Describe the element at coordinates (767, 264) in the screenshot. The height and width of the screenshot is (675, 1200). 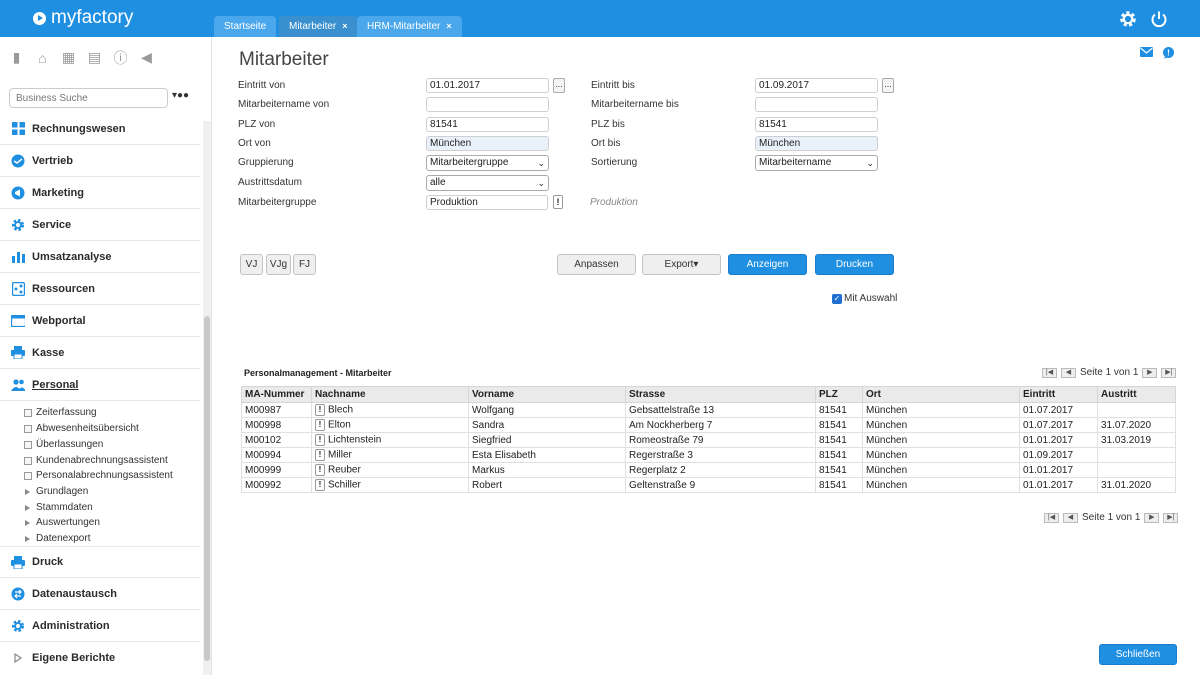
I see `anzeigen-button: Anzeigen` at that location.